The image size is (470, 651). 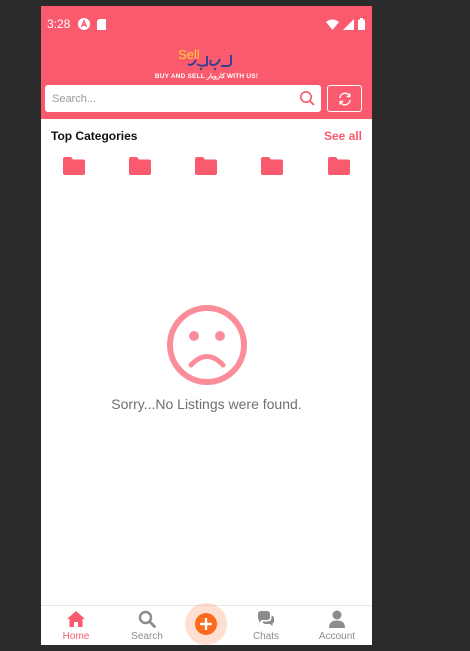 What do you see at coordinates (332, 26) in the screenshot?
I see `wifi-icon` at bounding box center [332, 26].